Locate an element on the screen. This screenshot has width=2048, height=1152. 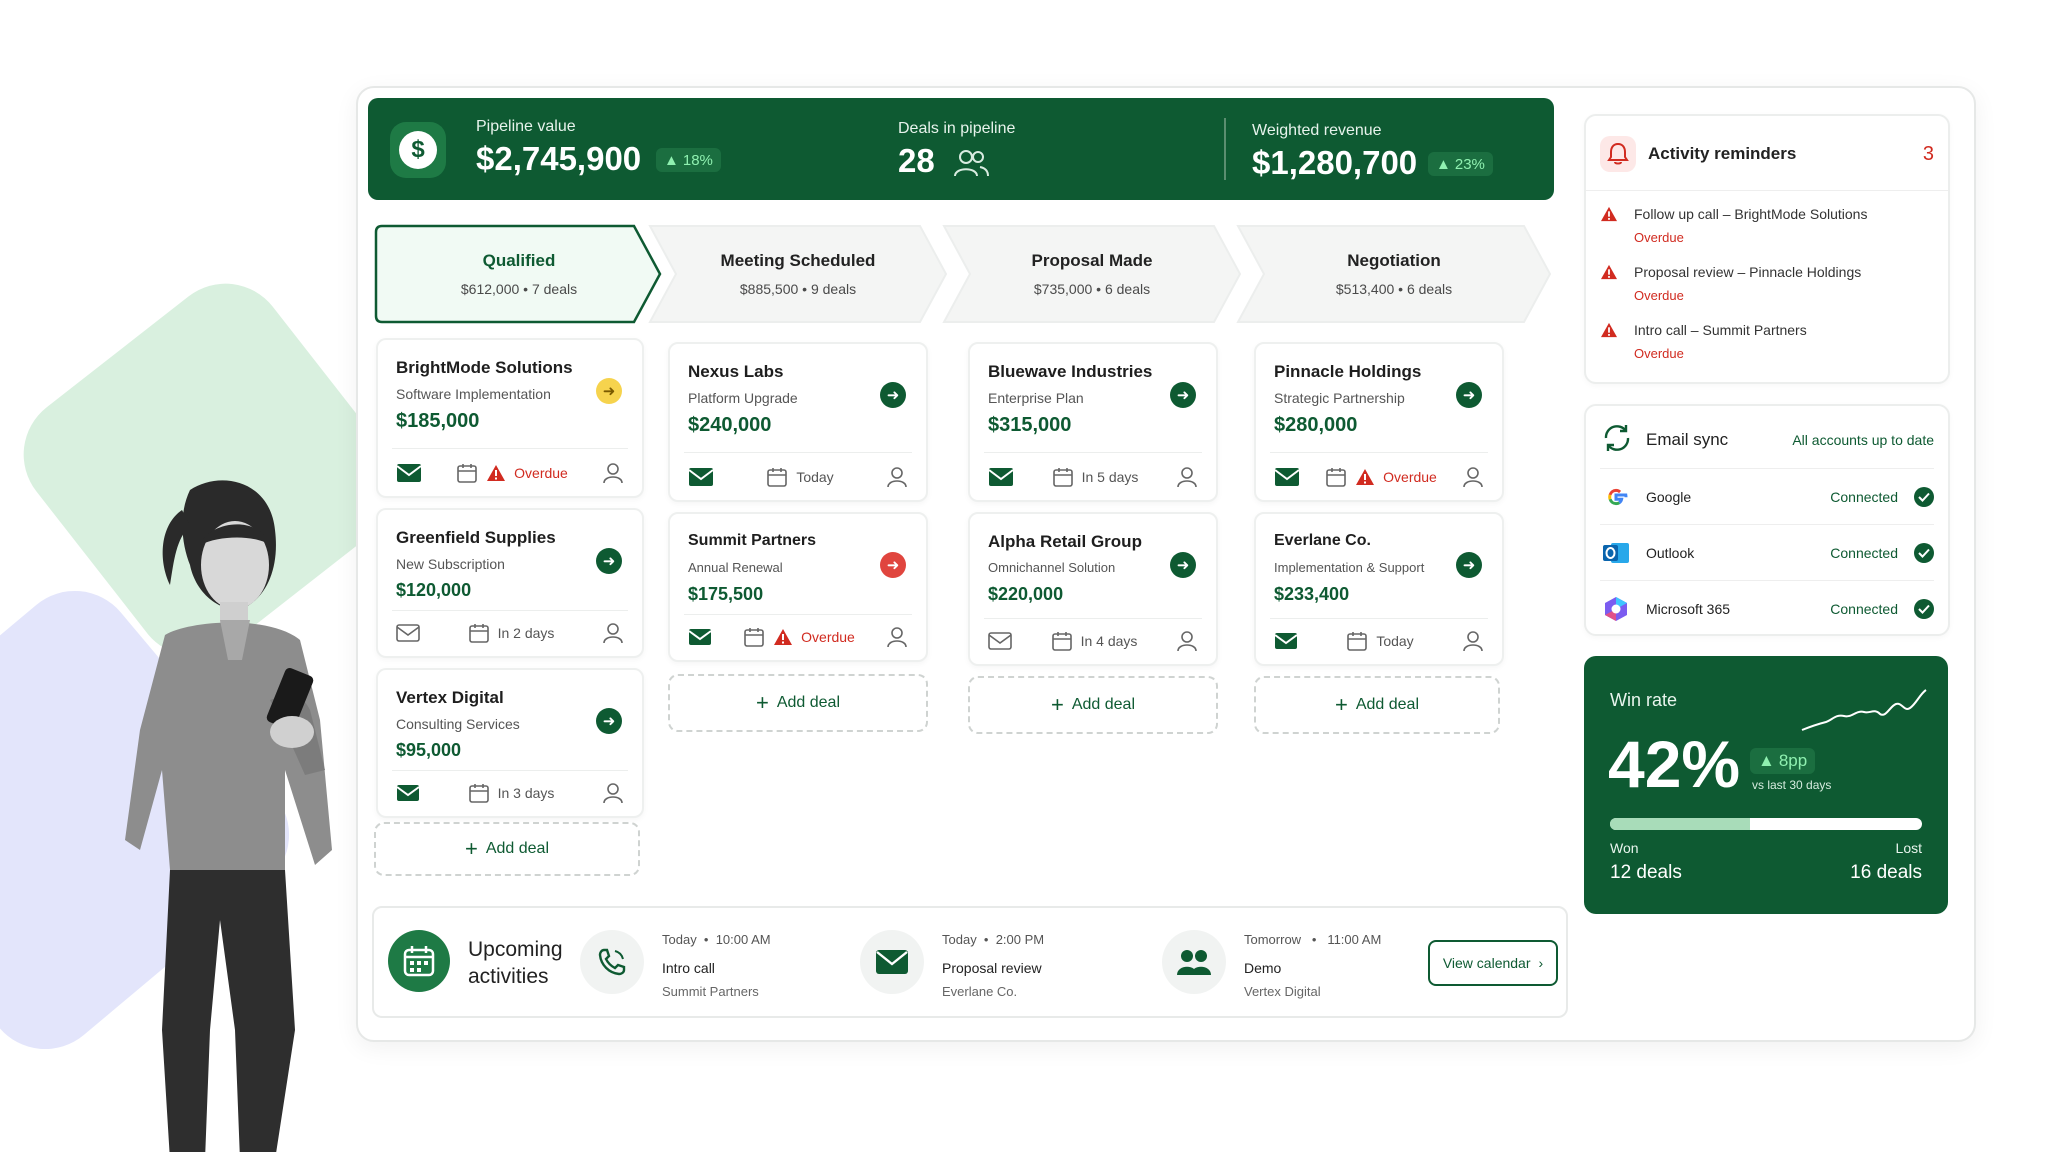
sync-icon is located at coordinates (1617, 440).